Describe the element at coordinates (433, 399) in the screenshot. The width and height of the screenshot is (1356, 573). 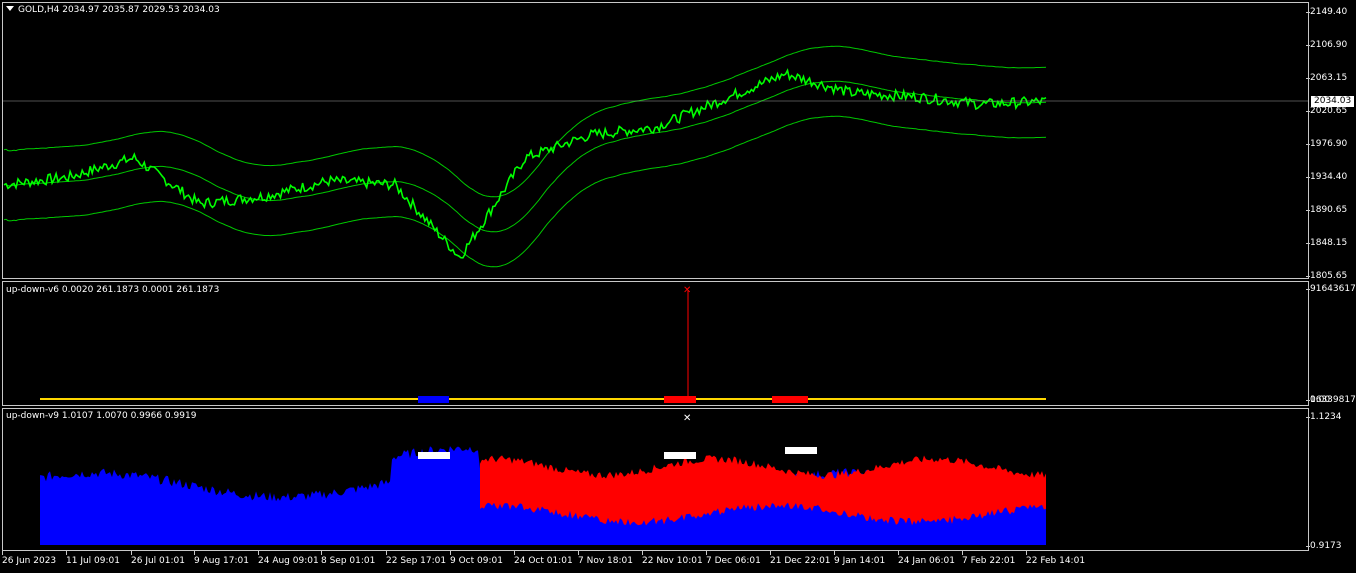
I see `v6-up-block` at that location.